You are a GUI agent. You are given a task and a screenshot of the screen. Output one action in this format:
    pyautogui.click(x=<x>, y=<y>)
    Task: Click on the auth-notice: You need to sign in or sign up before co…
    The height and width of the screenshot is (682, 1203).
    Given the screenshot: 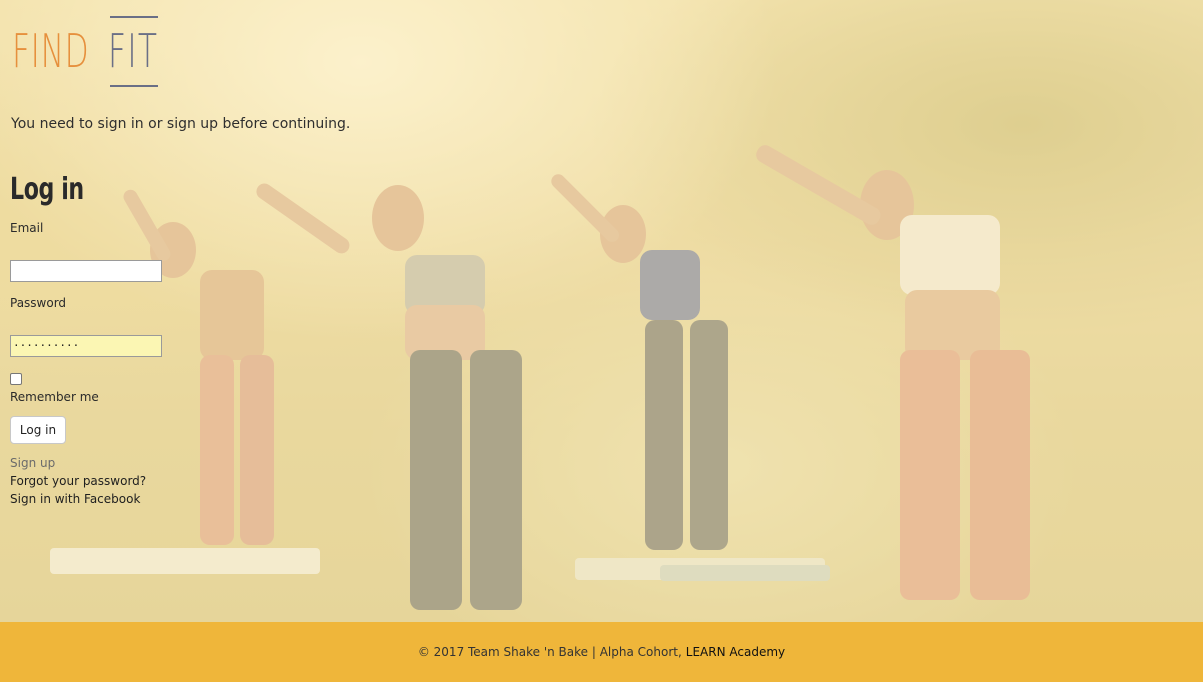 What is the action you would take?
    pyautogui.click(x=181, y=124)
    